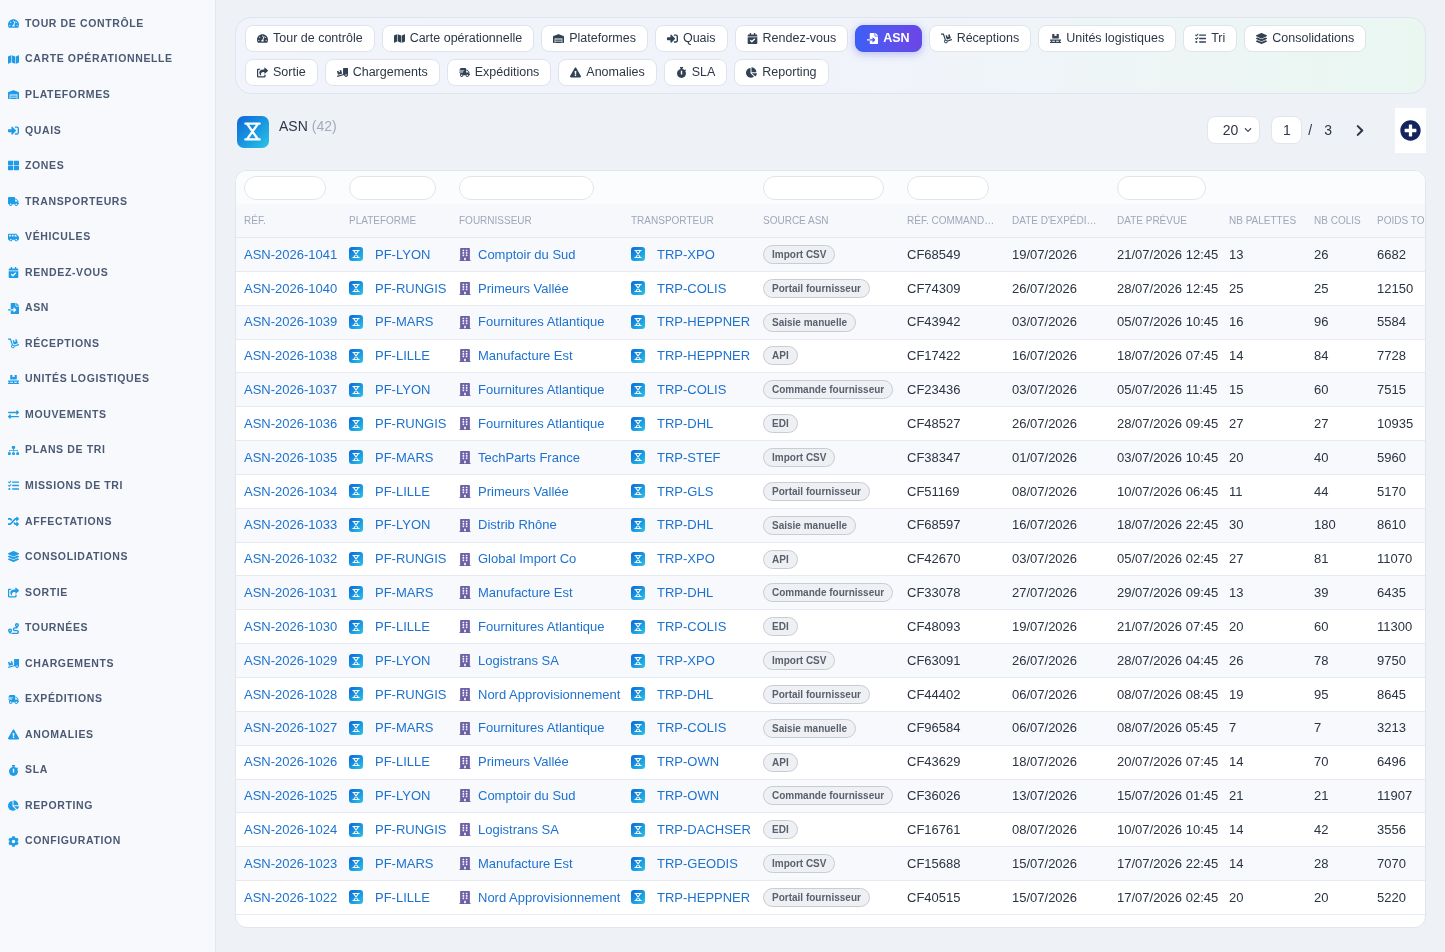 The height and width of the screenshot is (952, 1445). I want to click on sidebar-item: TOUR DE CONTRÔLE, so click(107, 24).